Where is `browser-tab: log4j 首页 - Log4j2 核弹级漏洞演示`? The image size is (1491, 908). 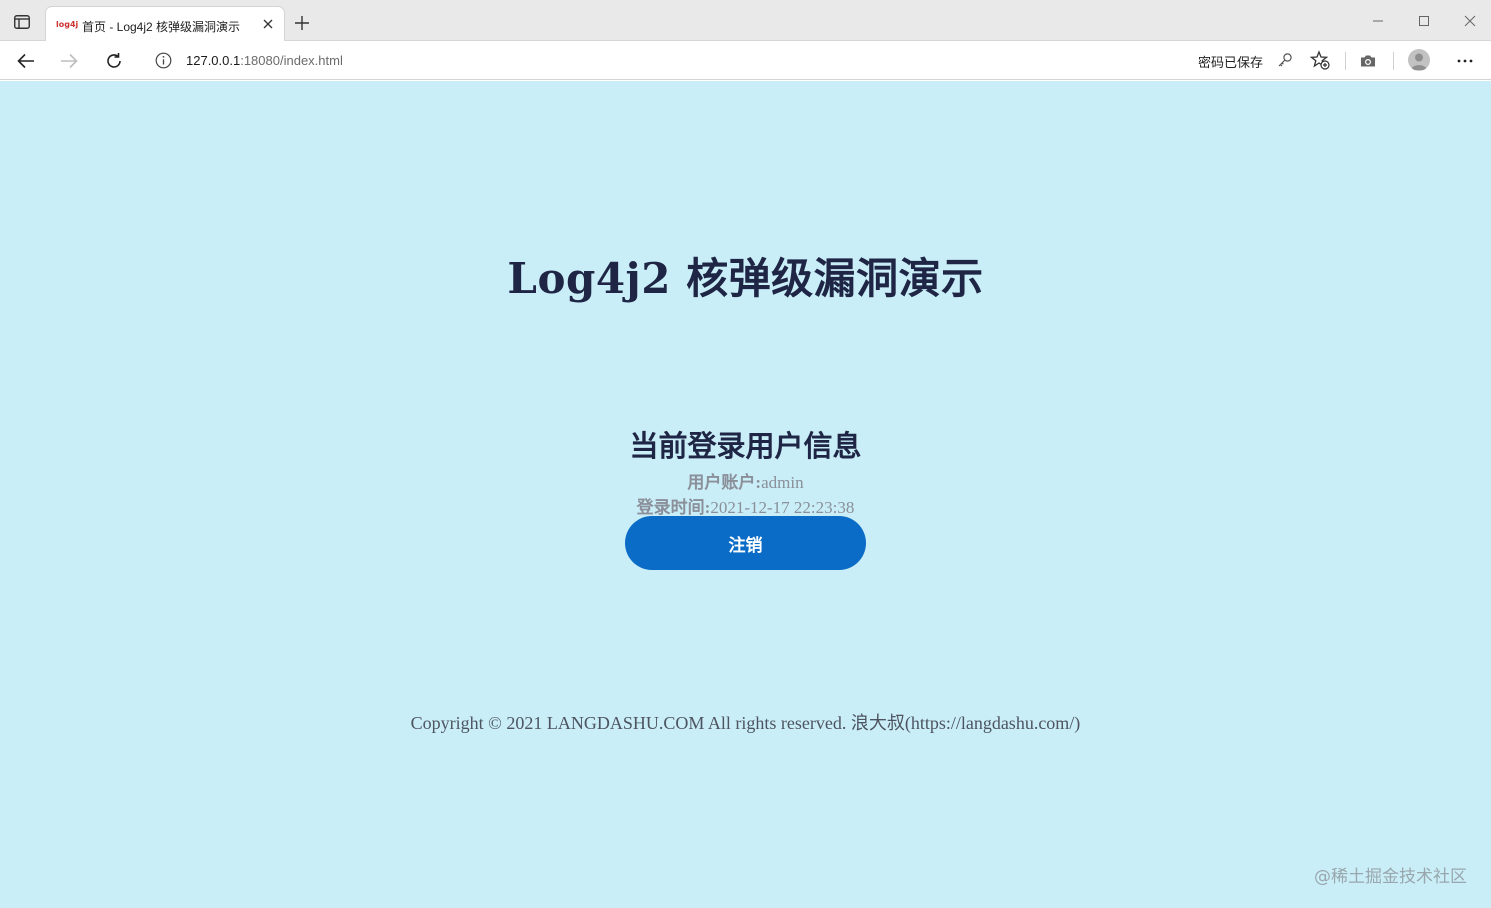
browser-tab: log4j 首页 - Log4j2 核弹级漏洞演示 is located at coordinates (165, 24).